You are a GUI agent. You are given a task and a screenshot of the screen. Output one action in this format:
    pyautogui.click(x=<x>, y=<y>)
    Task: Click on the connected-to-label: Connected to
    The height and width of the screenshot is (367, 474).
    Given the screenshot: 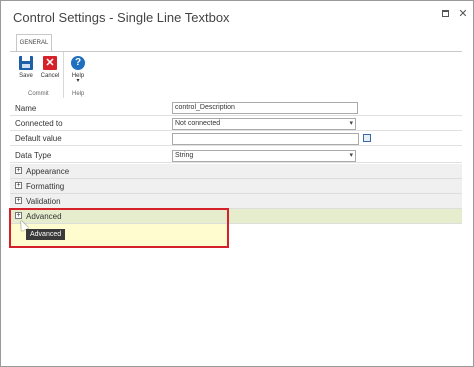 What is the action you would take?
    pyautogui.click(x=39, y=123)
    